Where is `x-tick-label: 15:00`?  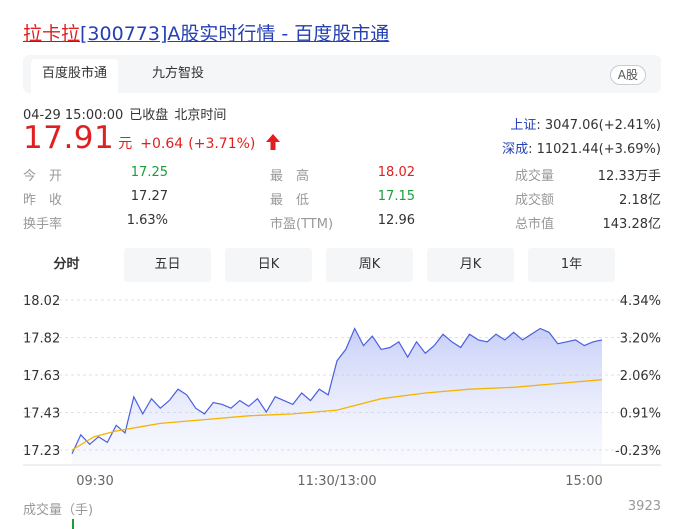
x-tick-label: 15:00 is located at coordinates (583, 481).